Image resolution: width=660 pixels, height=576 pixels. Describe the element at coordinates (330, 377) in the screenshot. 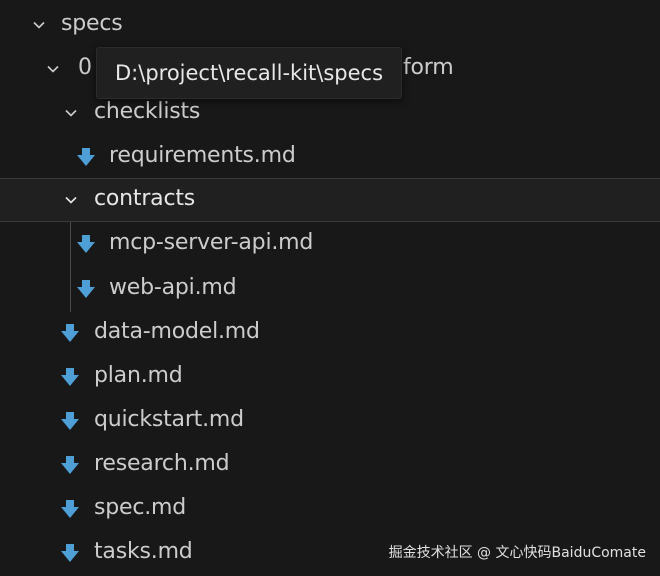

I see `tree-row-plan: plan.md` at that location.